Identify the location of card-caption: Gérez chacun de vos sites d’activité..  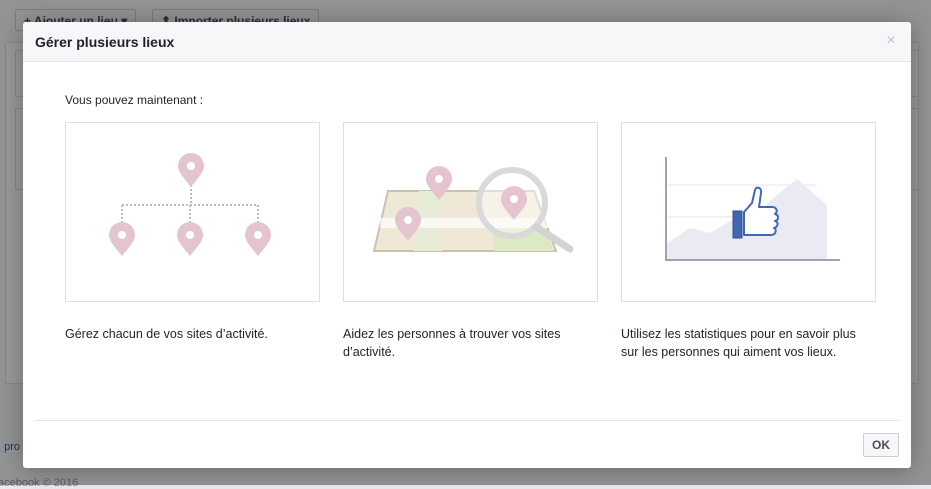
(166, 334).